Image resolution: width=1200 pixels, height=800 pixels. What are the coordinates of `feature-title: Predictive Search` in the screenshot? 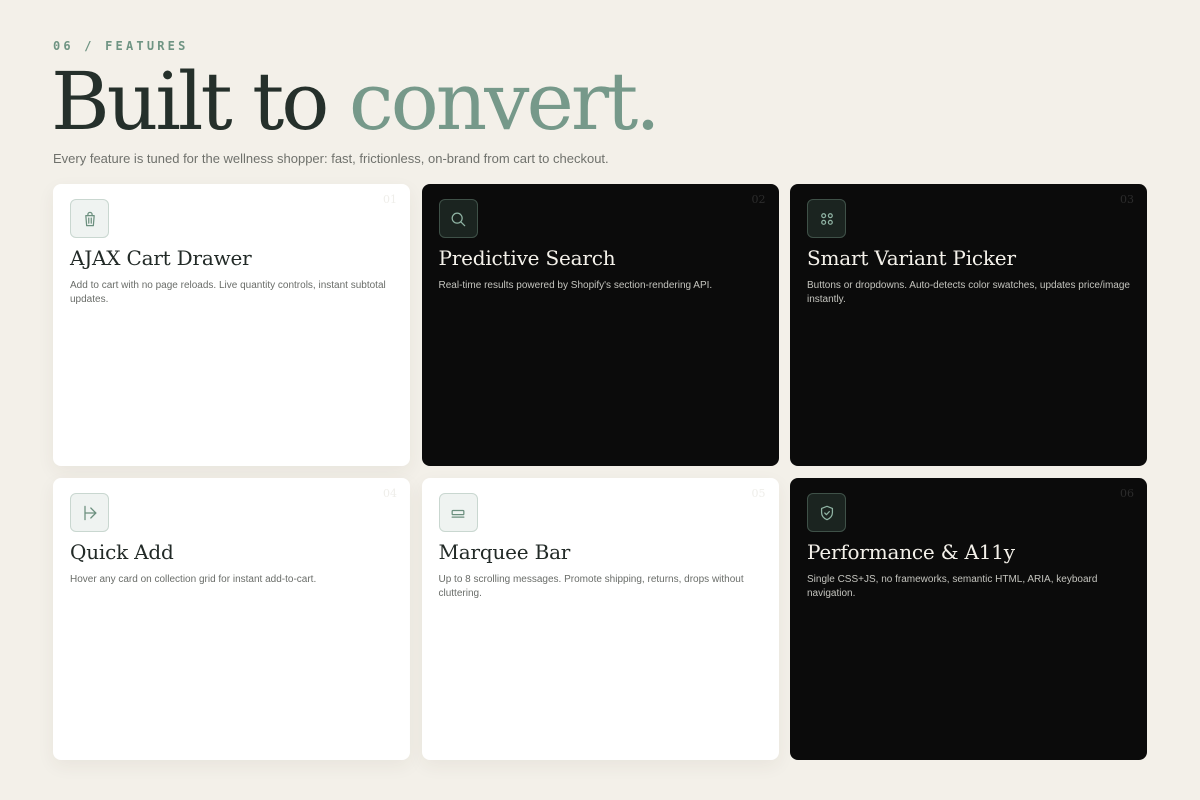 It's located at (527, 258).